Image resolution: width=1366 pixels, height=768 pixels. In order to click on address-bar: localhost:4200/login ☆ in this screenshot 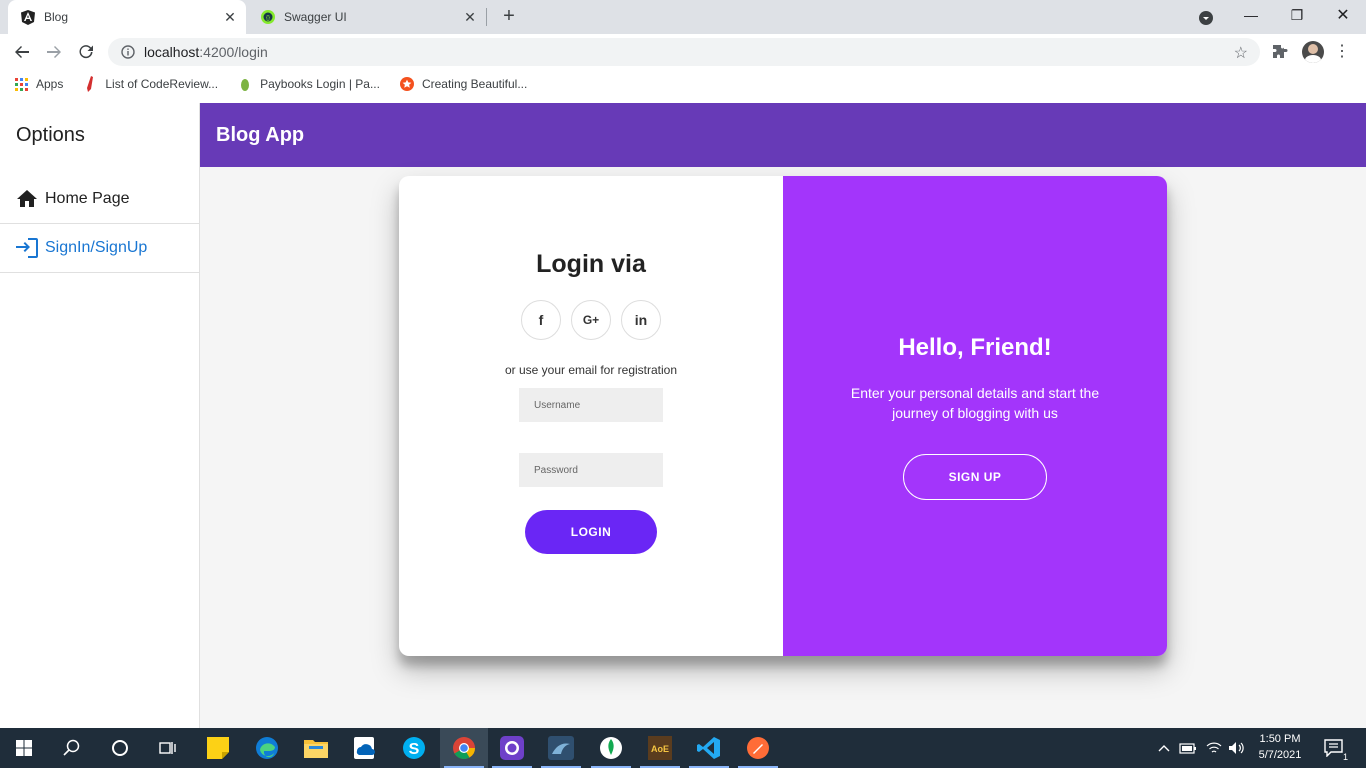, I will do `click(684, 52)`.